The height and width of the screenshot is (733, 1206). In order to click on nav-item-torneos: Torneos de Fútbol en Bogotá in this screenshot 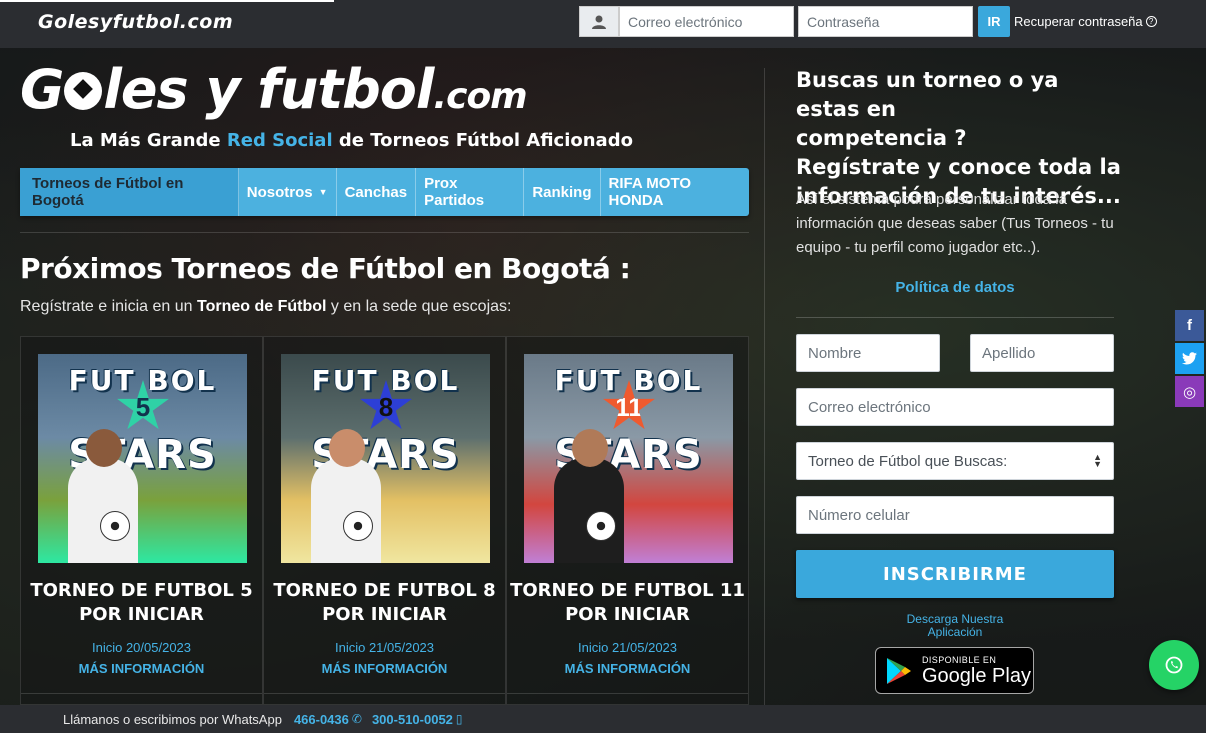, I will do `click(129, 192)`.